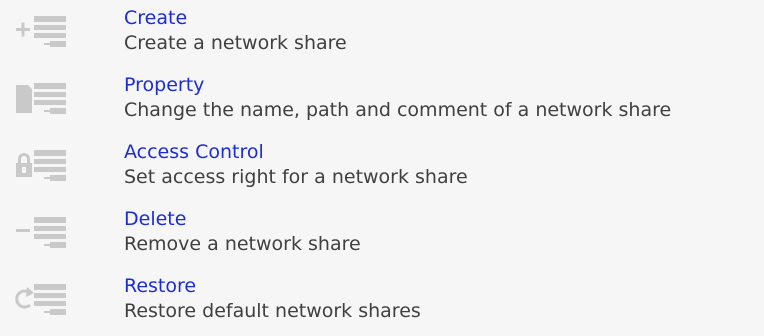 This screenshot has width=764, height=336. What do you see at coordinates (160, 286) in the screenshot?
I see `action-restore-title: Restore` at bounding box center [160, 286].